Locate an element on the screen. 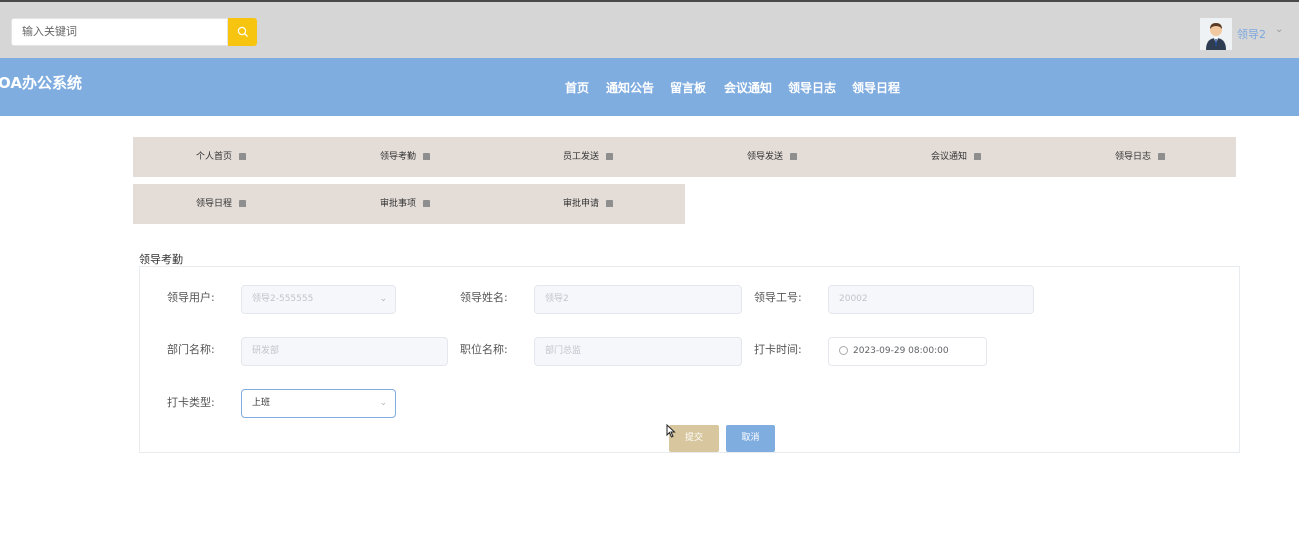  field-label-position: 职位名称: is located at coordinates (484, 349).